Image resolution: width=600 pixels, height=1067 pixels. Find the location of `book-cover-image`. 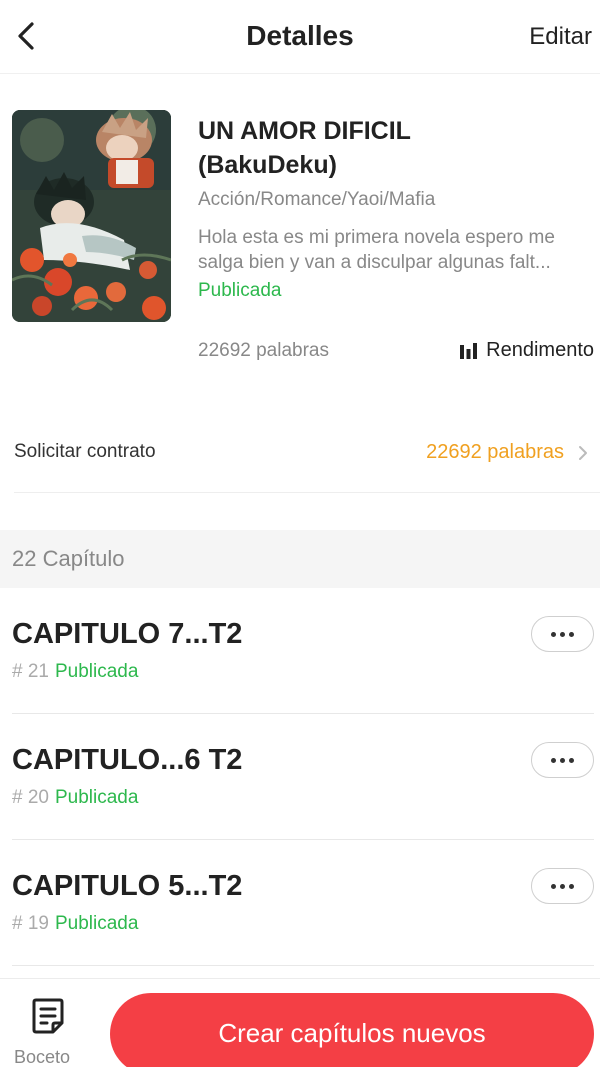

book-cover-image is located at coordinates (91, 216).